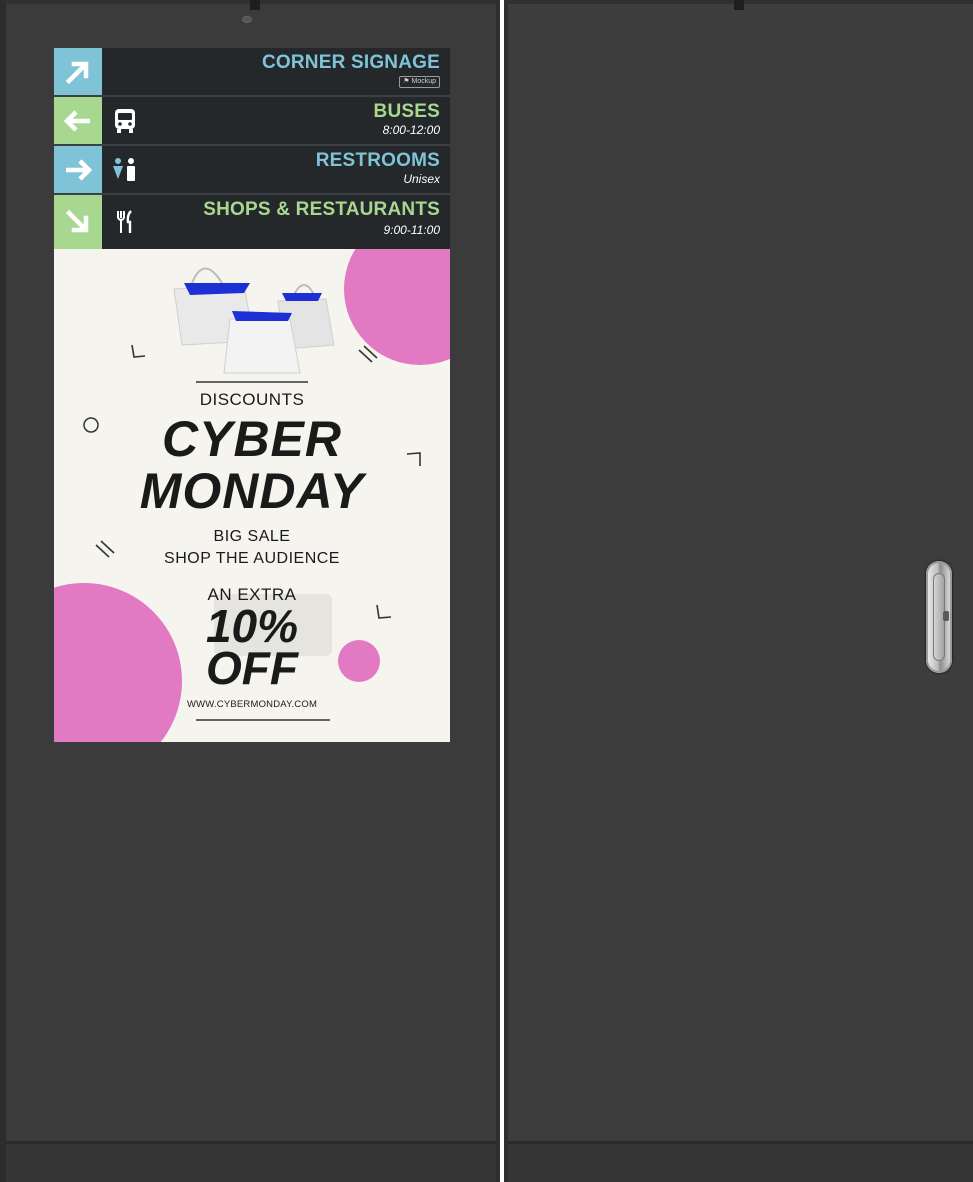 This screenshot has height=1182, width=973. What do you see at coordinates (252, 491) in the screenshot?
I see `headline-monday: MONDAY` at bounding box center [252, 491].